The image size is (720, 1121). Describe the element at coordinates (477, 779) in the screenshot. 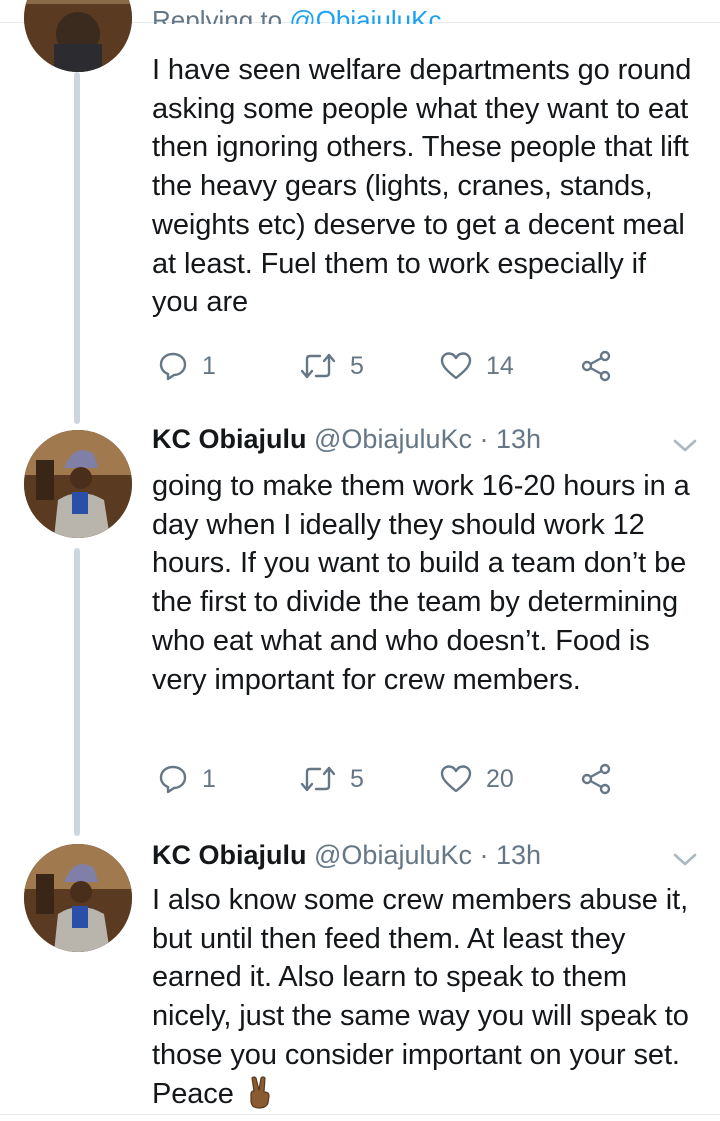

I see `like-button: 20` at that location.